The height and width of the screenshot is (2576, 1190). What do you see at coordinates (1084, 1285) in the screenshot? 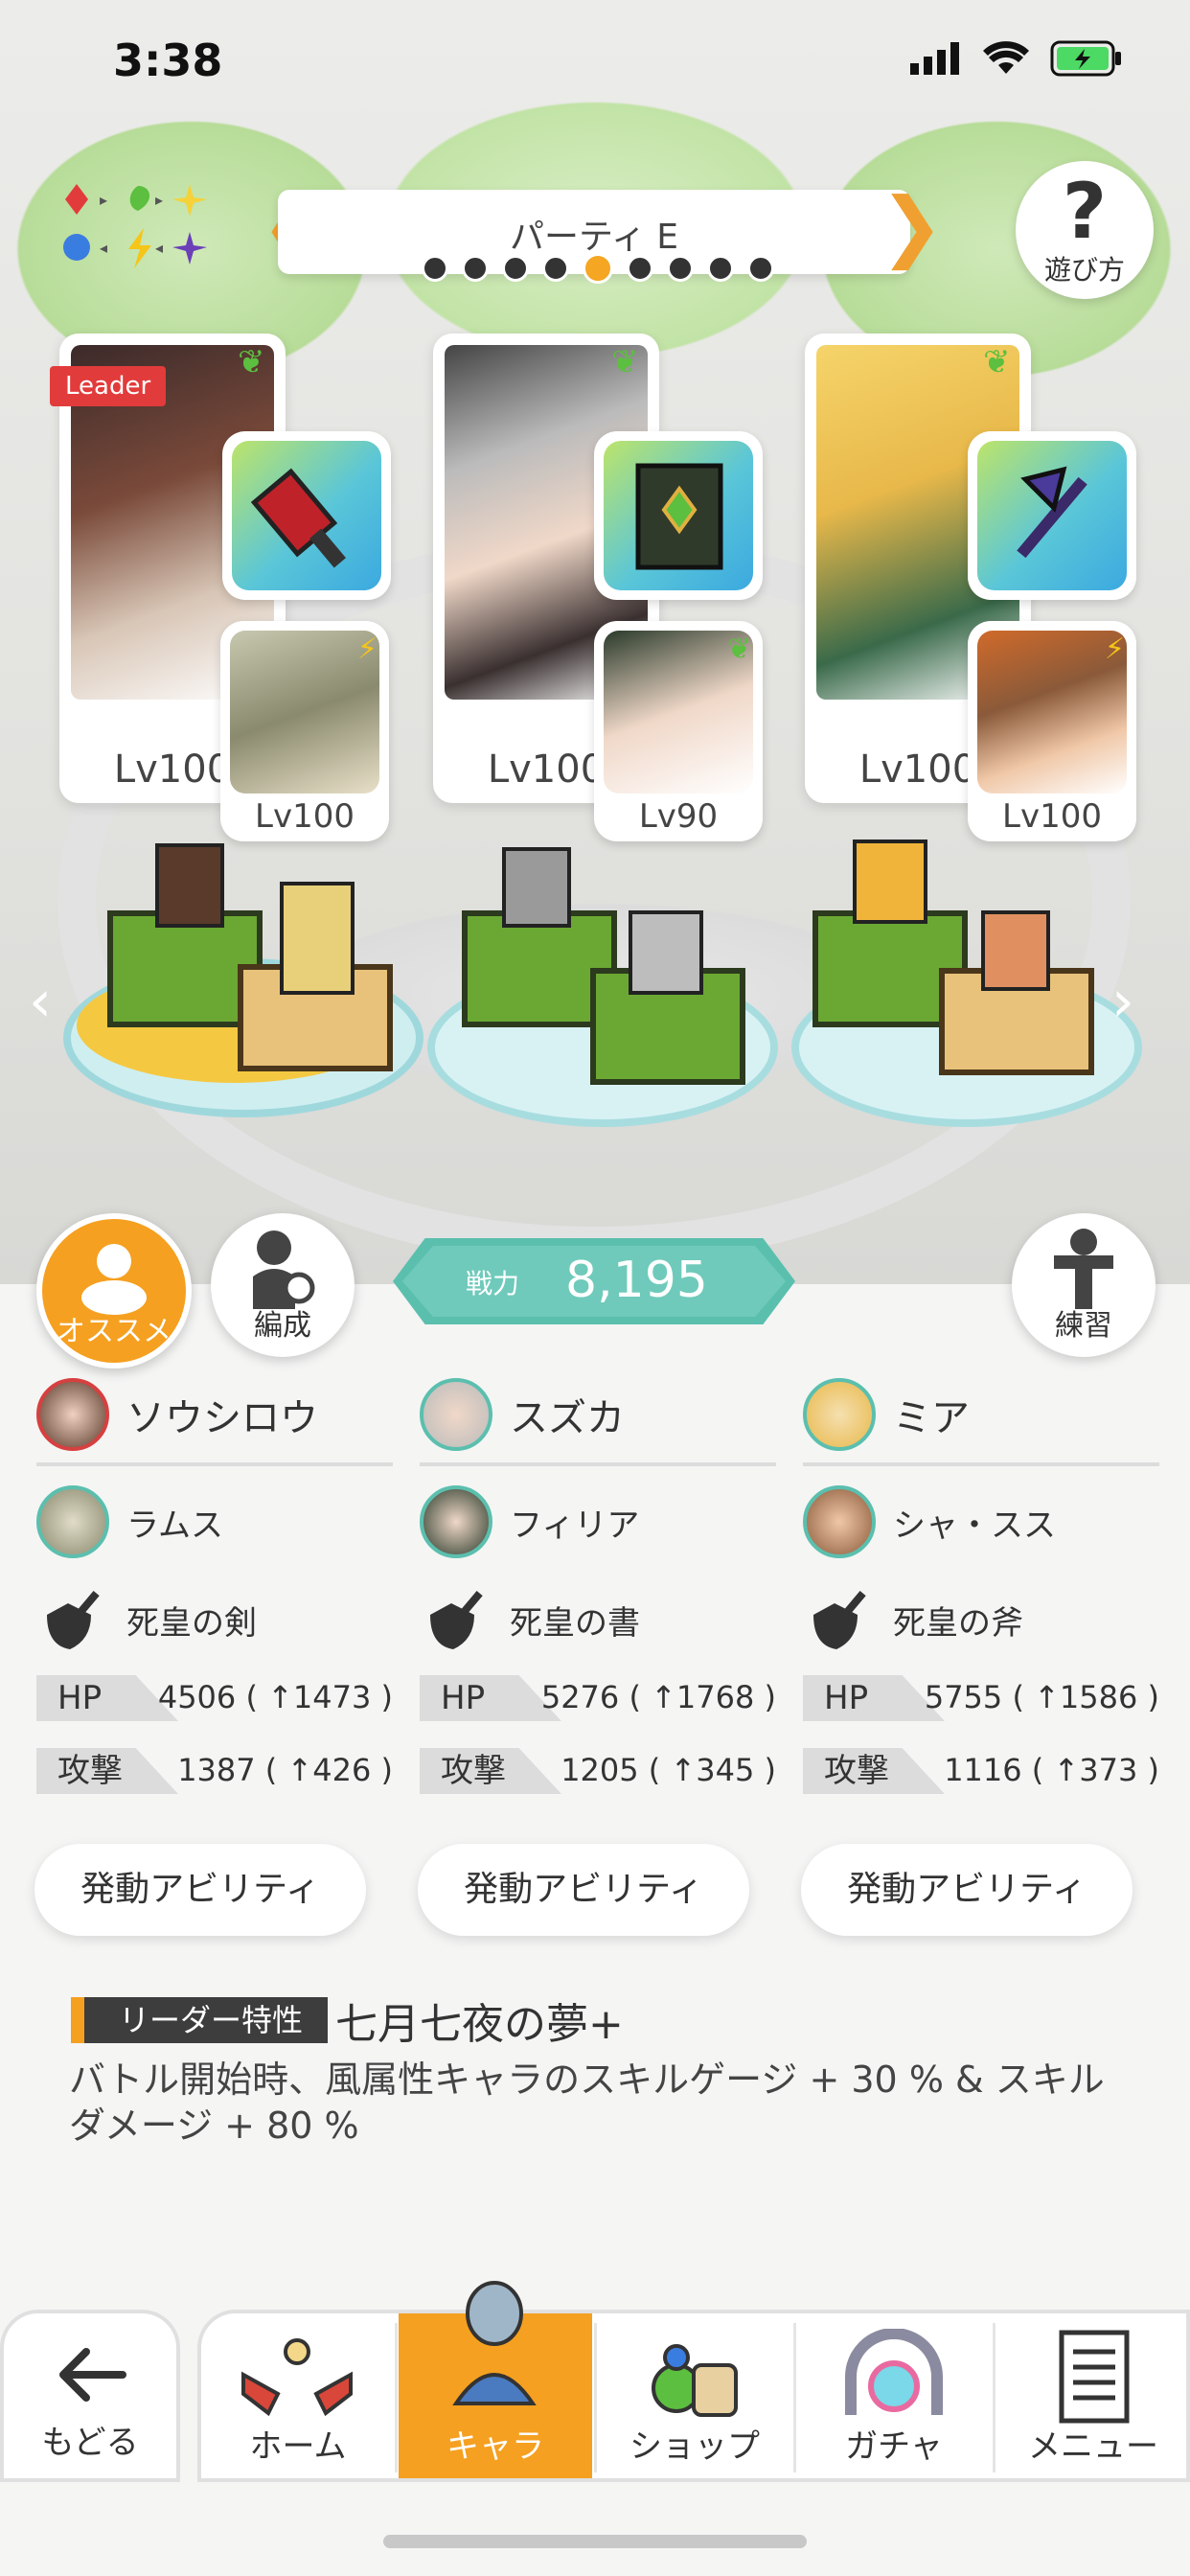
I see `practice-button: 練習` at bounding box center [1084, 1285].